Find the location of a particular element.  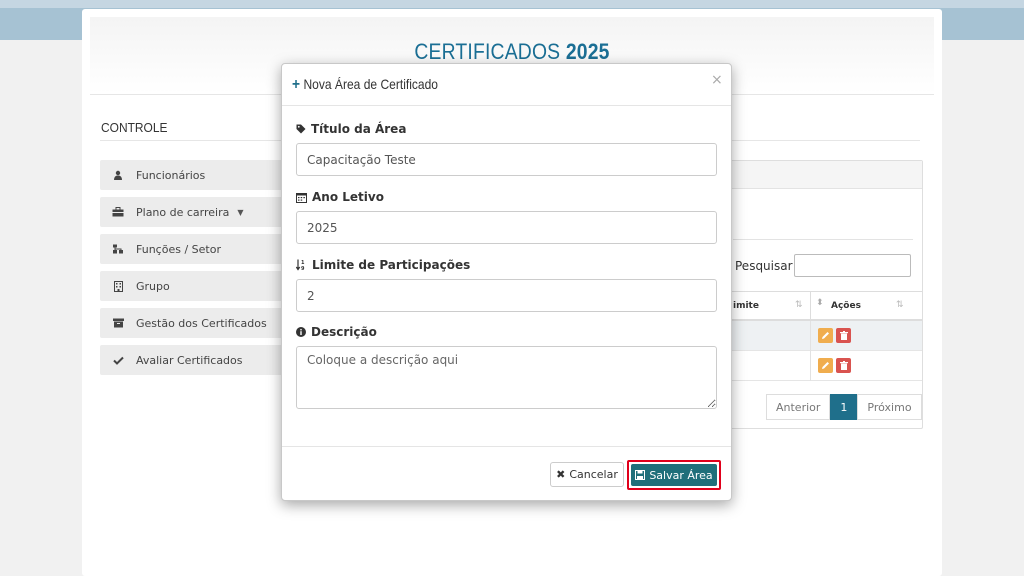

descricao-label: Descrição is located at coordinates (336, 332).